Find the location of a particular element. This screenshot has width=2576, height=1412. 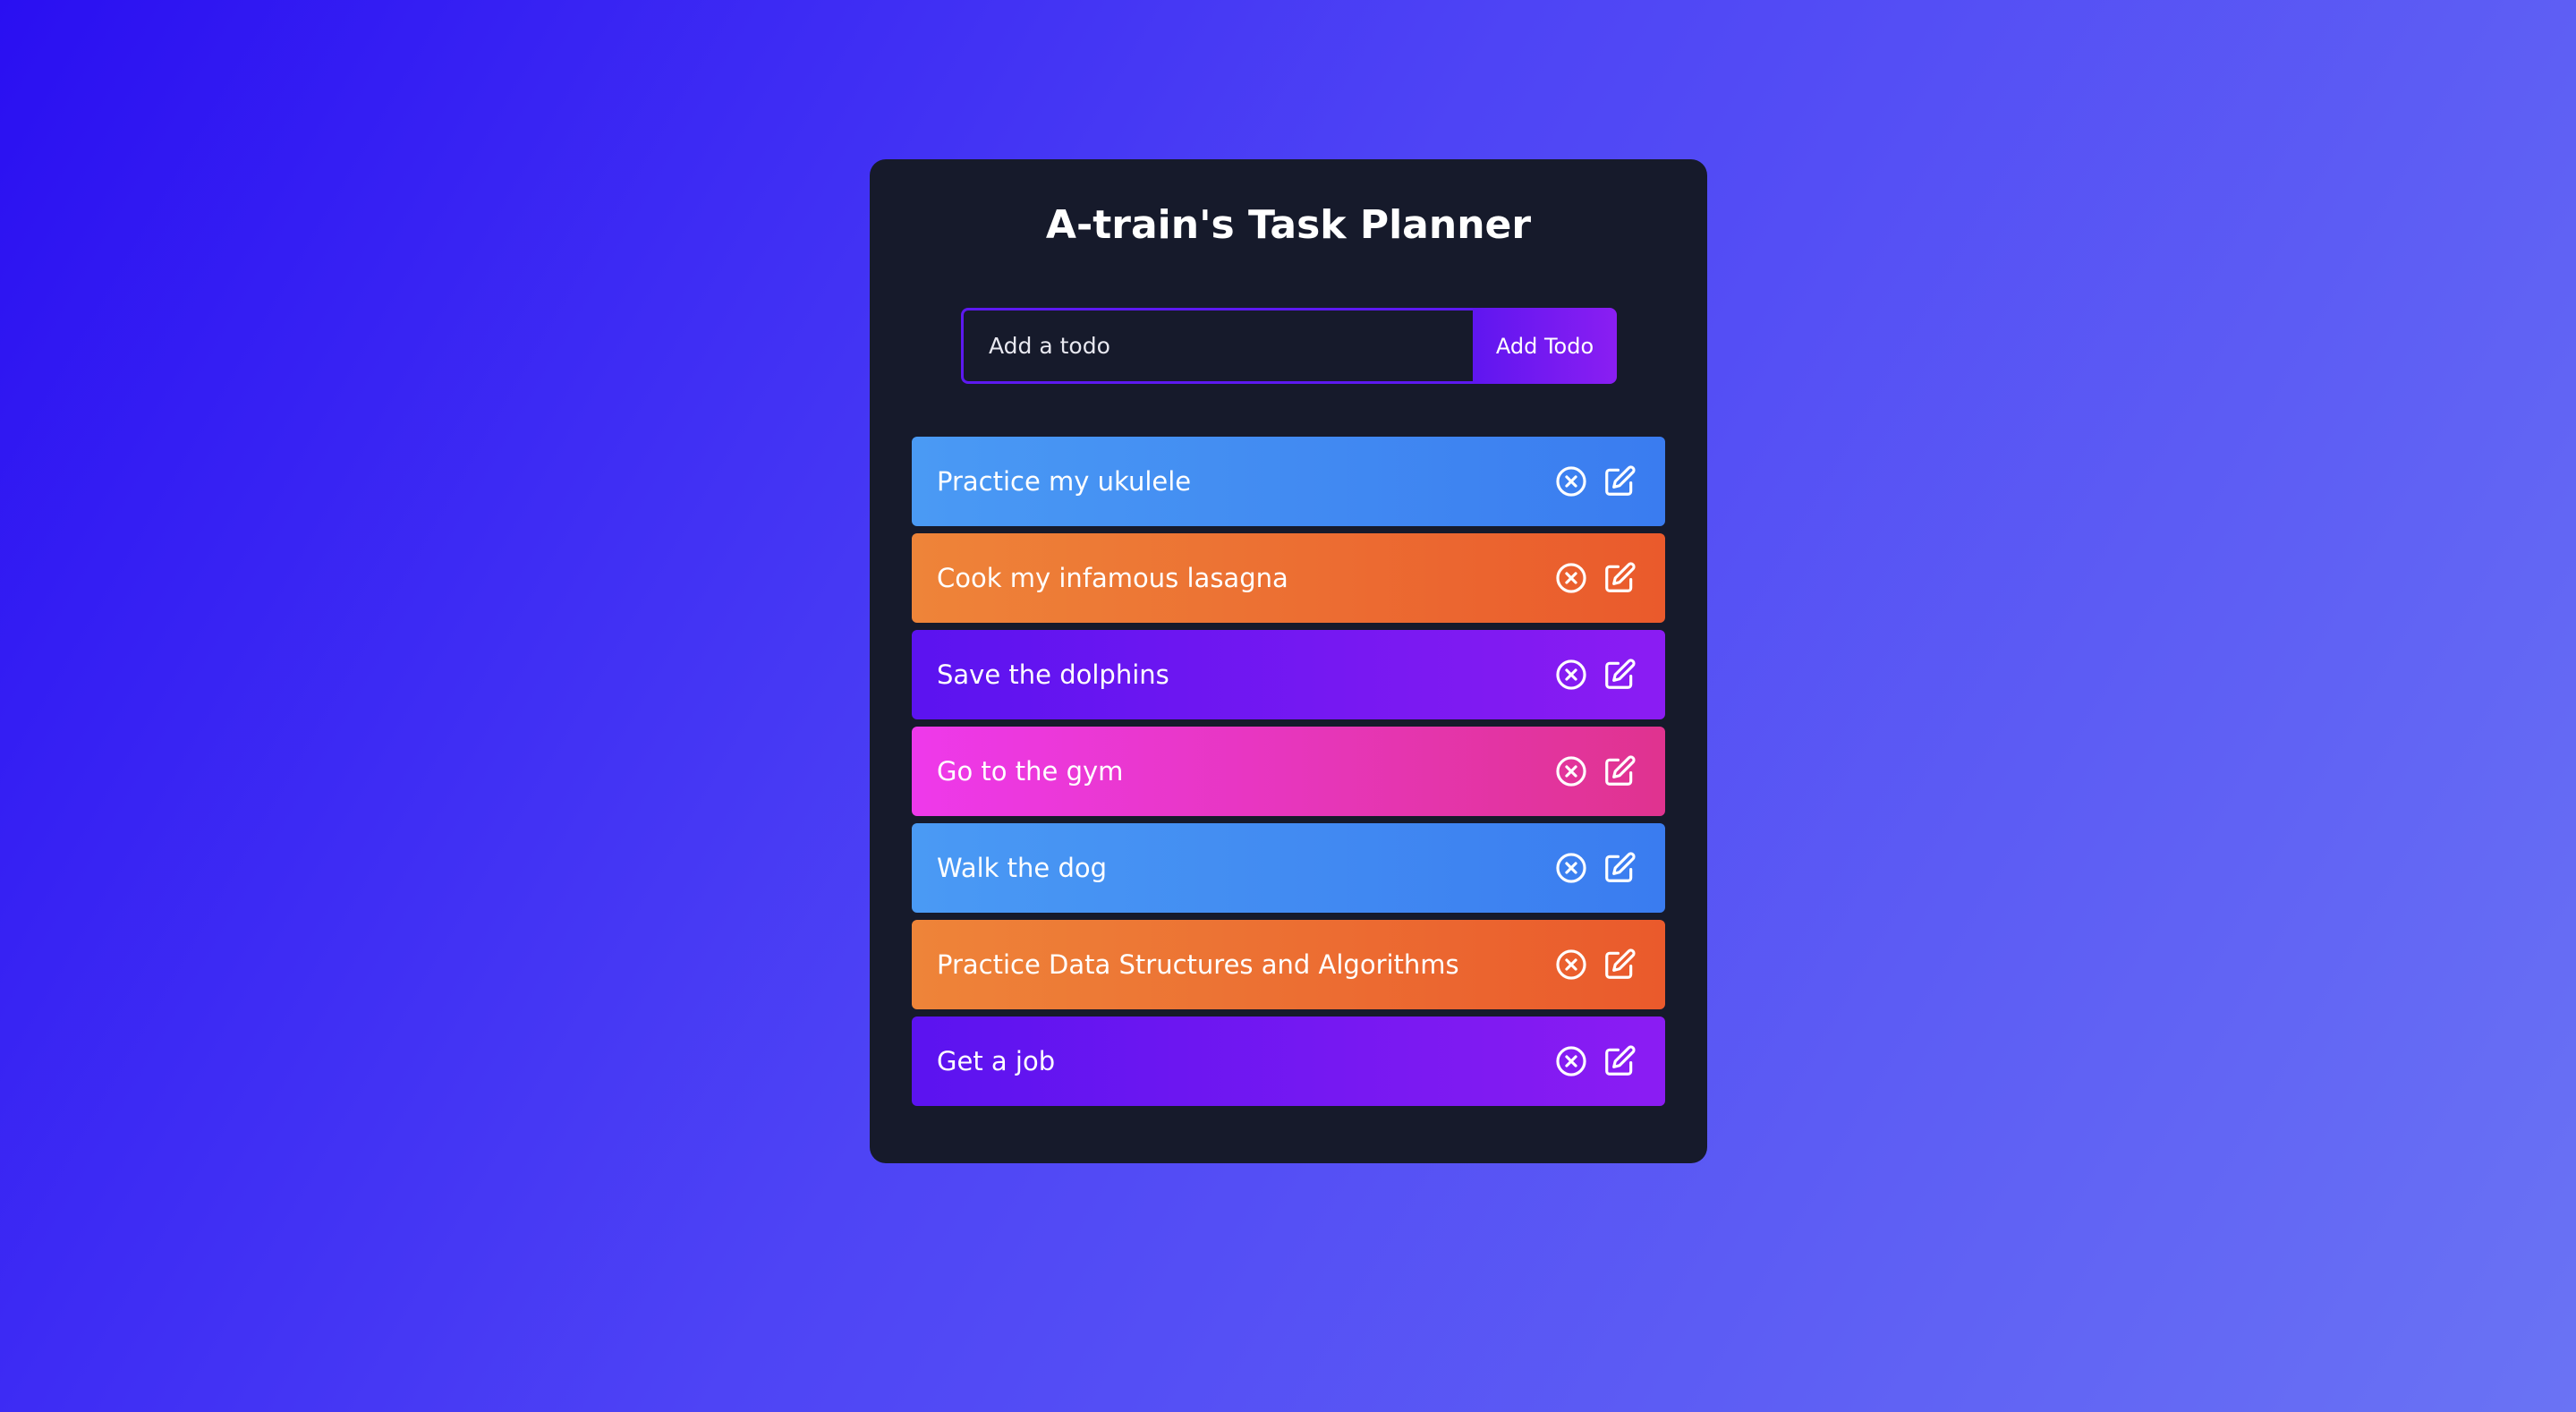

todo-item: Get a job is located at coordinates (1288, 1061).